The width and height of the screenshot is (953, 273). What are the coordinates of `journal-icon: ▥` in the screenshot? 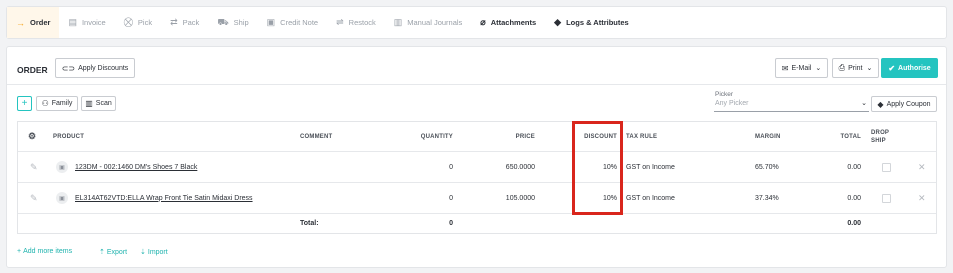 It's located at (398, 22).